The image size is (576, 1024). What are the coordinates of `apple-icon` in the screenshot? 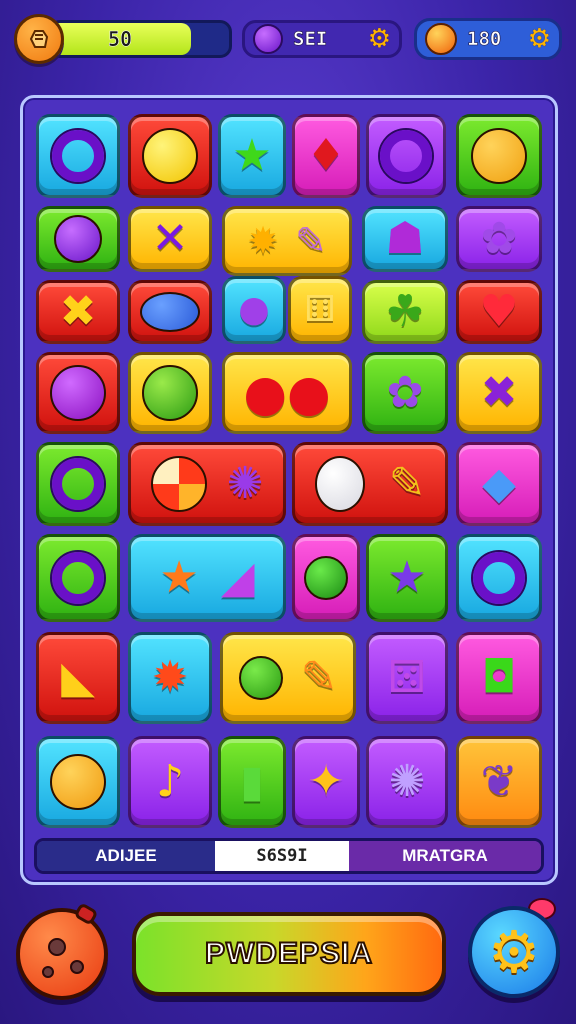 It's located at (260, 678).